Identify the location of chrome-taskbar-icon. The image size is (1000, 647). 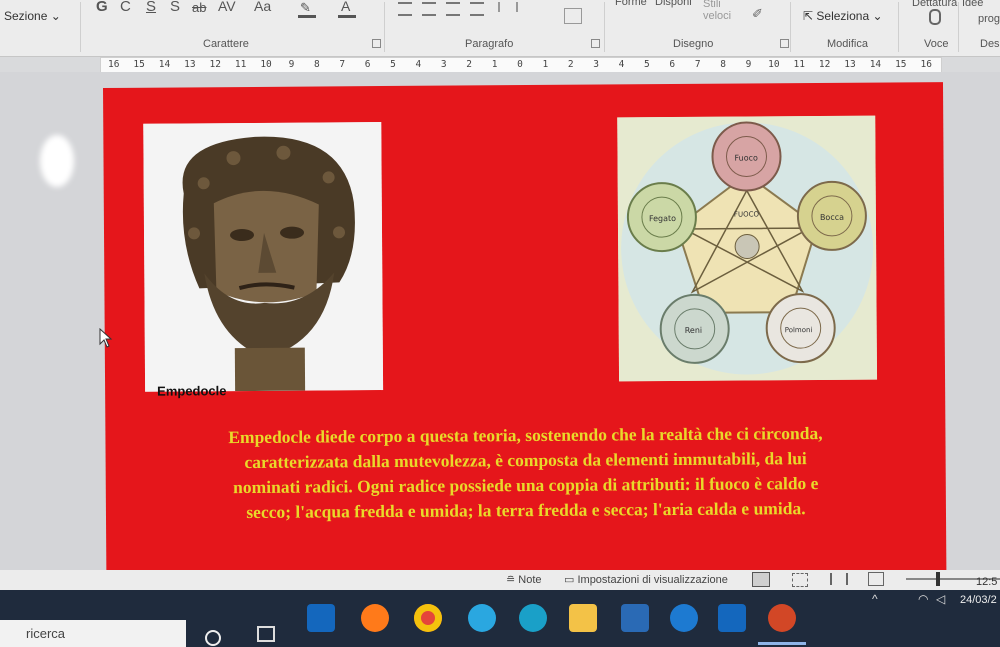
(428, 618).